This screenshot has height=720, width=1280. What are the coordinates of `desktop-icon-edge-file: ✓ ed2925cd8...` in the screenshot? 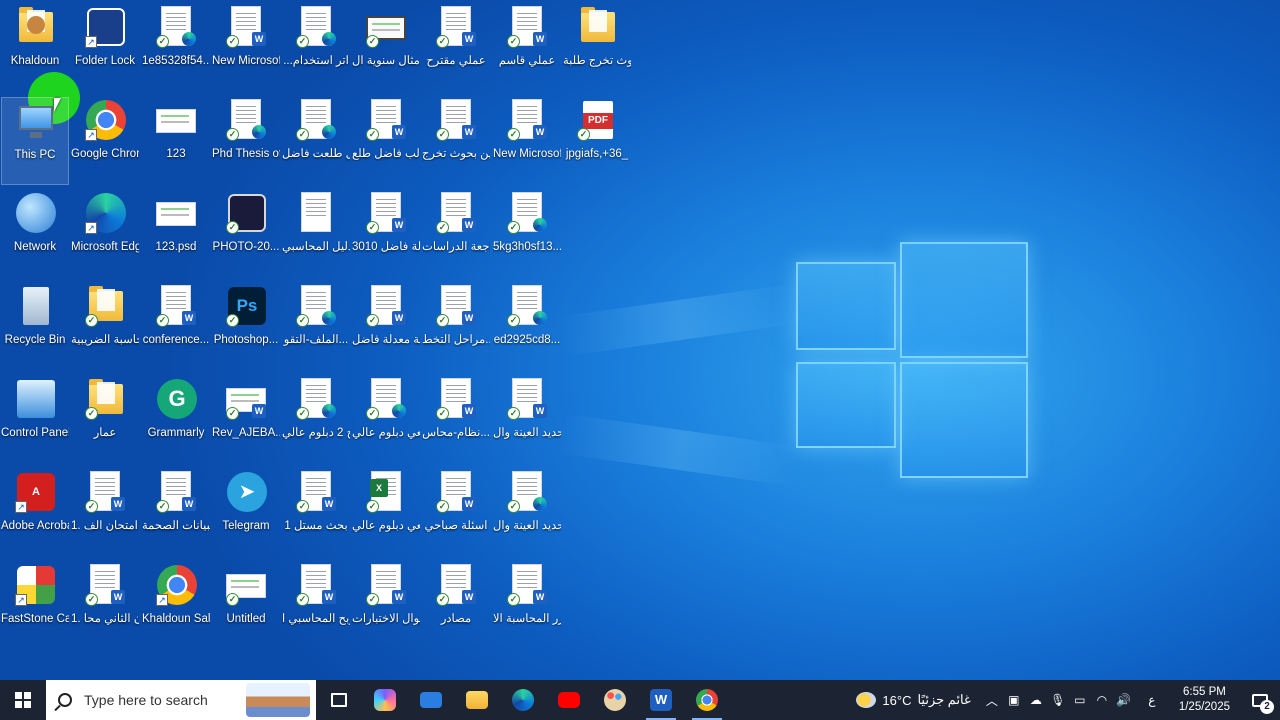 It's located at (527, 327).